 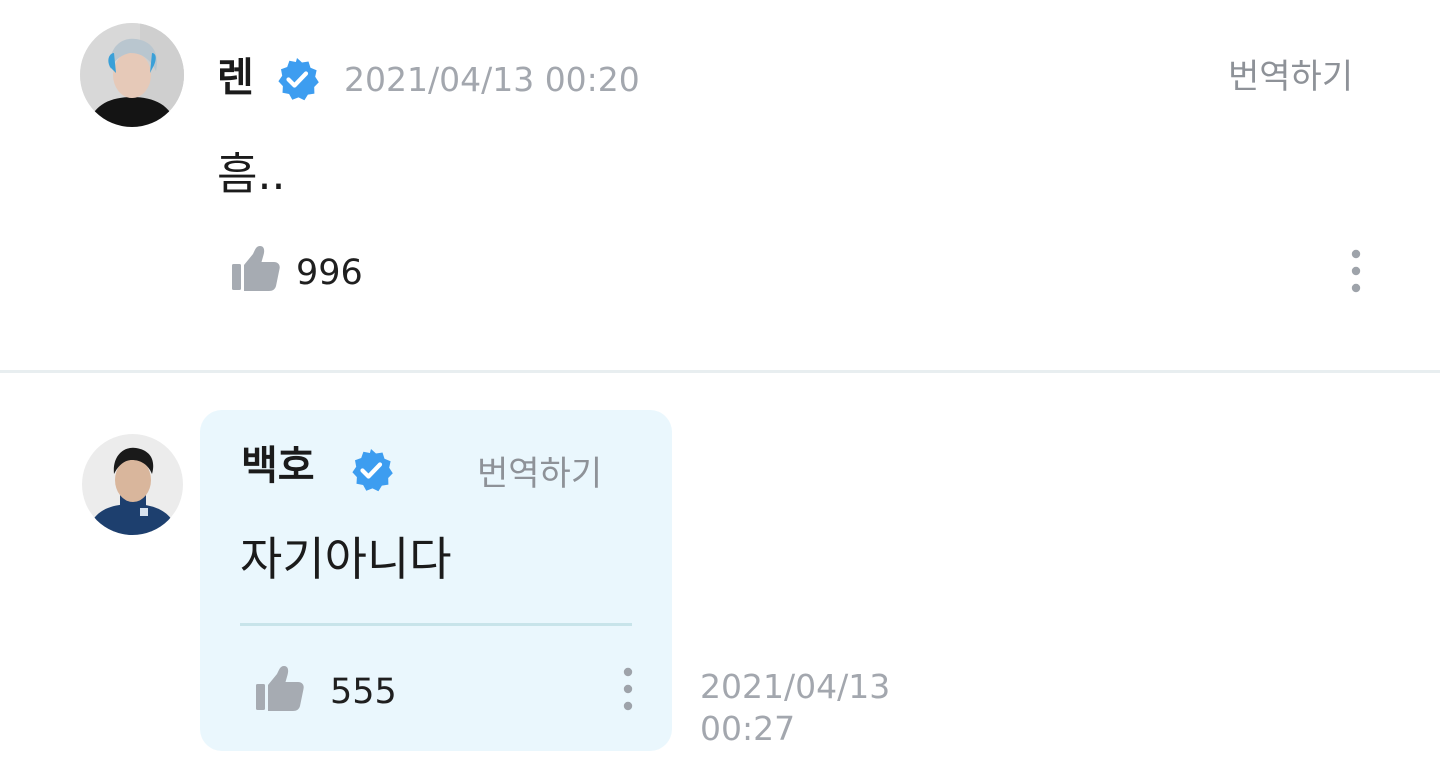 What do you see at coordinates (346, 559) in the screenshot?
I see `reply-text: 자기아니다` at bounding box center [346, 559].